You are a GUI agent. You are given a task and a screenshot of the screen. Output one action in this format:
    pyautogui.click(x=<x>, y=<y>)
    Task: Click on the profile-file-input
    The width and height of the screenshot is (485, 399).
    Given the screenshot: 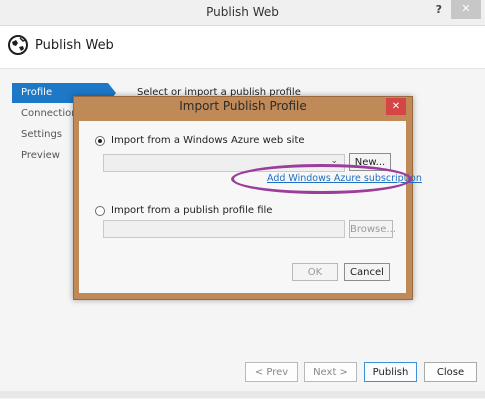 What is the action you would take?
    pyautogui.click(x=224, y=229)
    